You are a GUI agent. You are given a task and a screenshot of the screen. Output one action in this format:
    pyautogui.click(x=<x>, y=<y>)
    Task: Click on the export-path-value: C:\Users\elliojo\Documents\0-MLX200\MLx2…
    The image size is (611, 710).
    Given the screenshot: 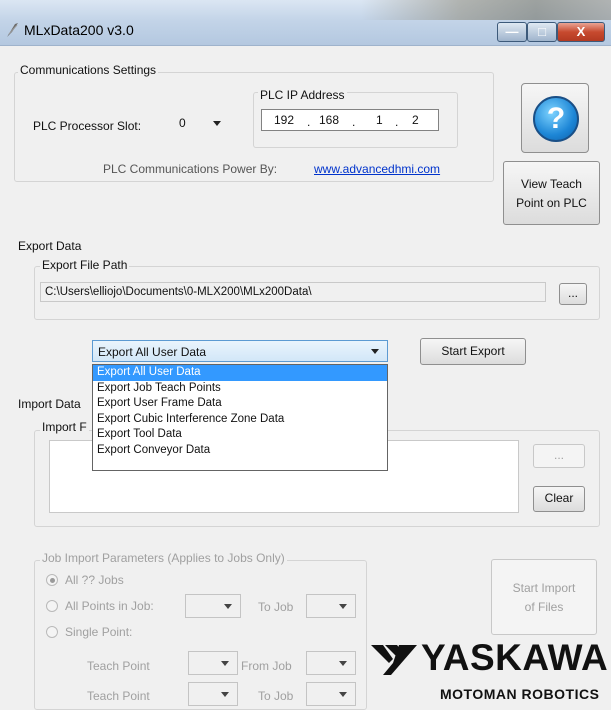 What is the action you would take?
    pyautogui.click(x=178, y=292)
    